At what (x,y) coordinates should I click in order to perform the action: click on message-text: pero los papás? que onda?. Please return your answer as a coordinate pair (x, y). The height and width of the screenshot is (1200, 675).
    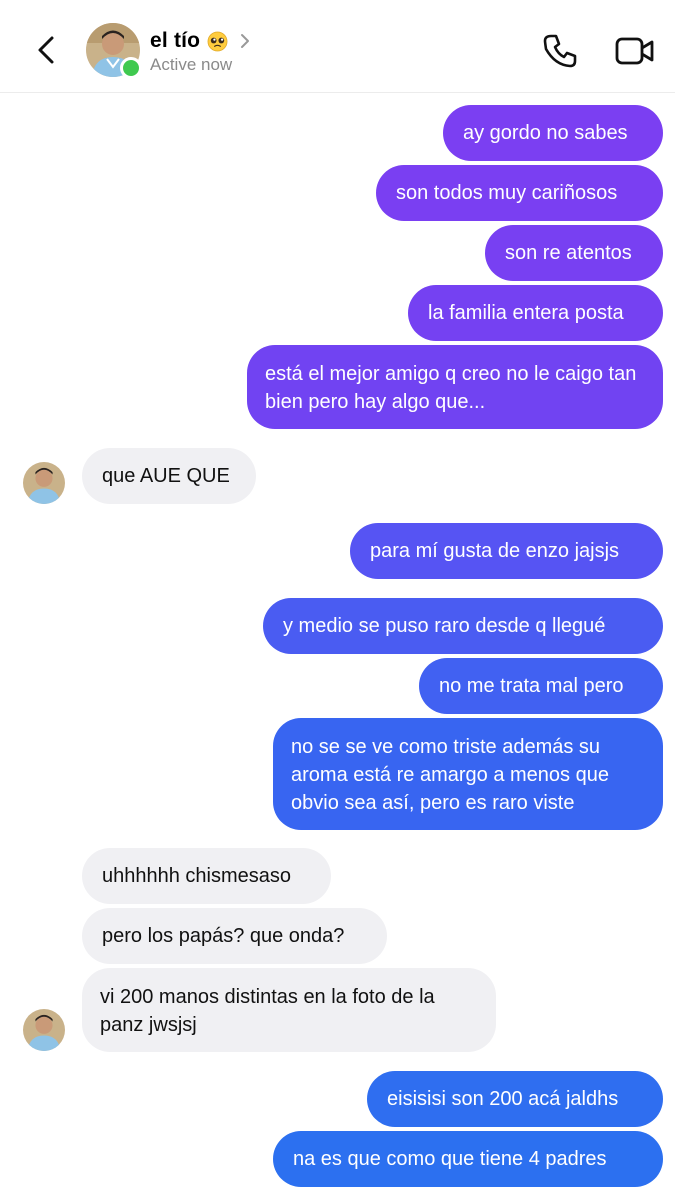
    Looking at the image, I should click on (223, 936).